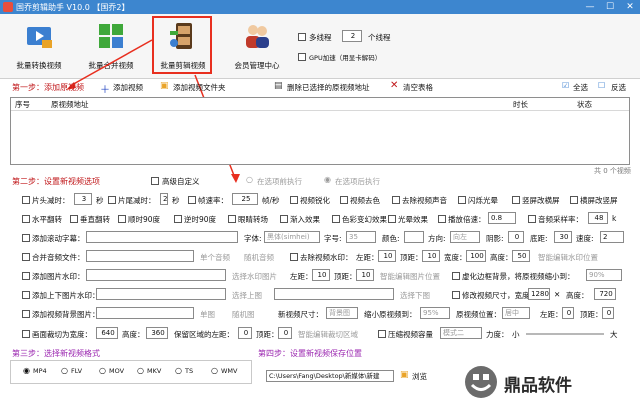  Describe the element at coordinates (563, 237) in the screenshot. I see `bottom-input: 30` at that location.